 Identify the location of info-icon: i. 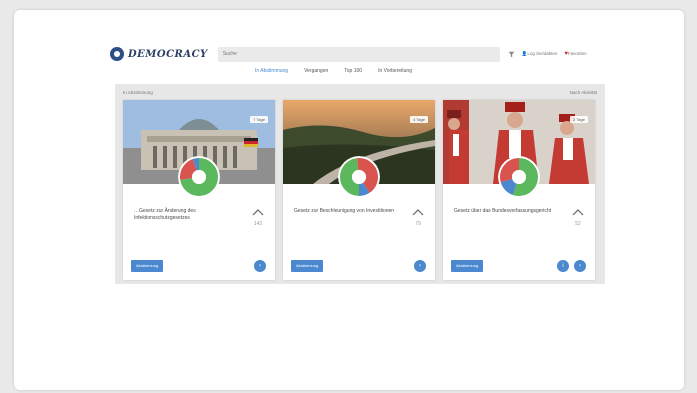
(563, 266).